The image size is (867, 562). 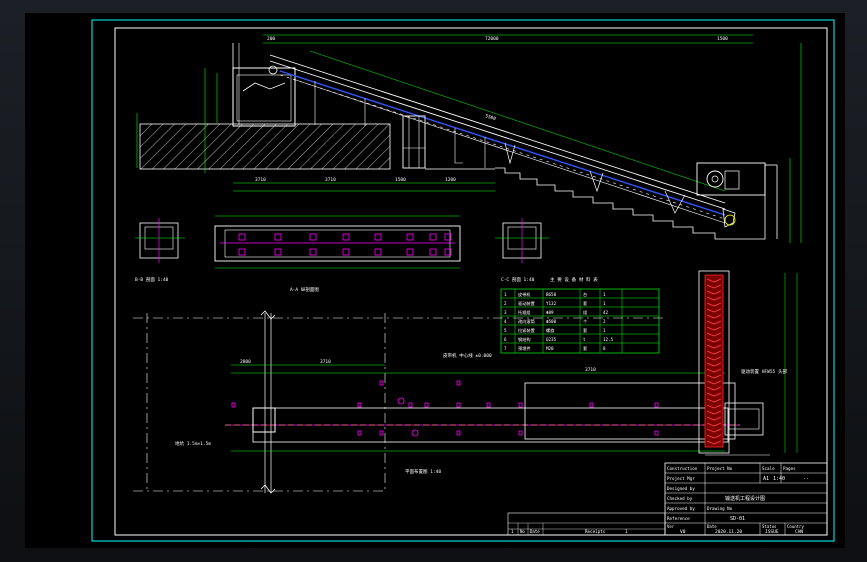 I want to click on tb-project-label: Project No, so click(x=720, y=468).